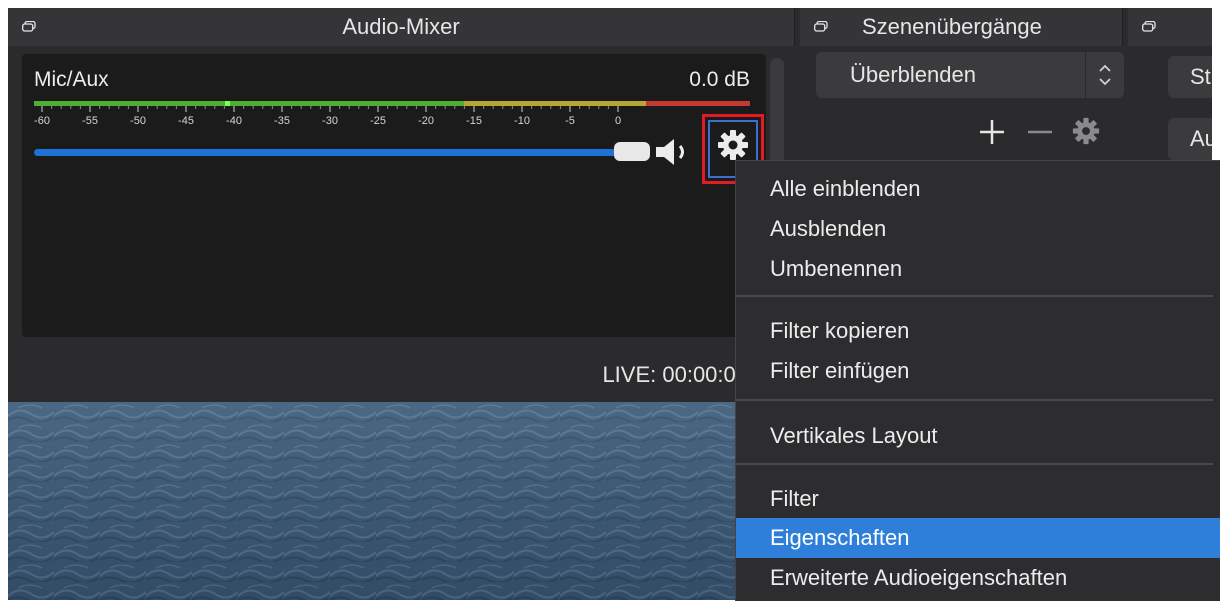  I want to click on track-level-db: 0.0 dB, so click(719, 79).